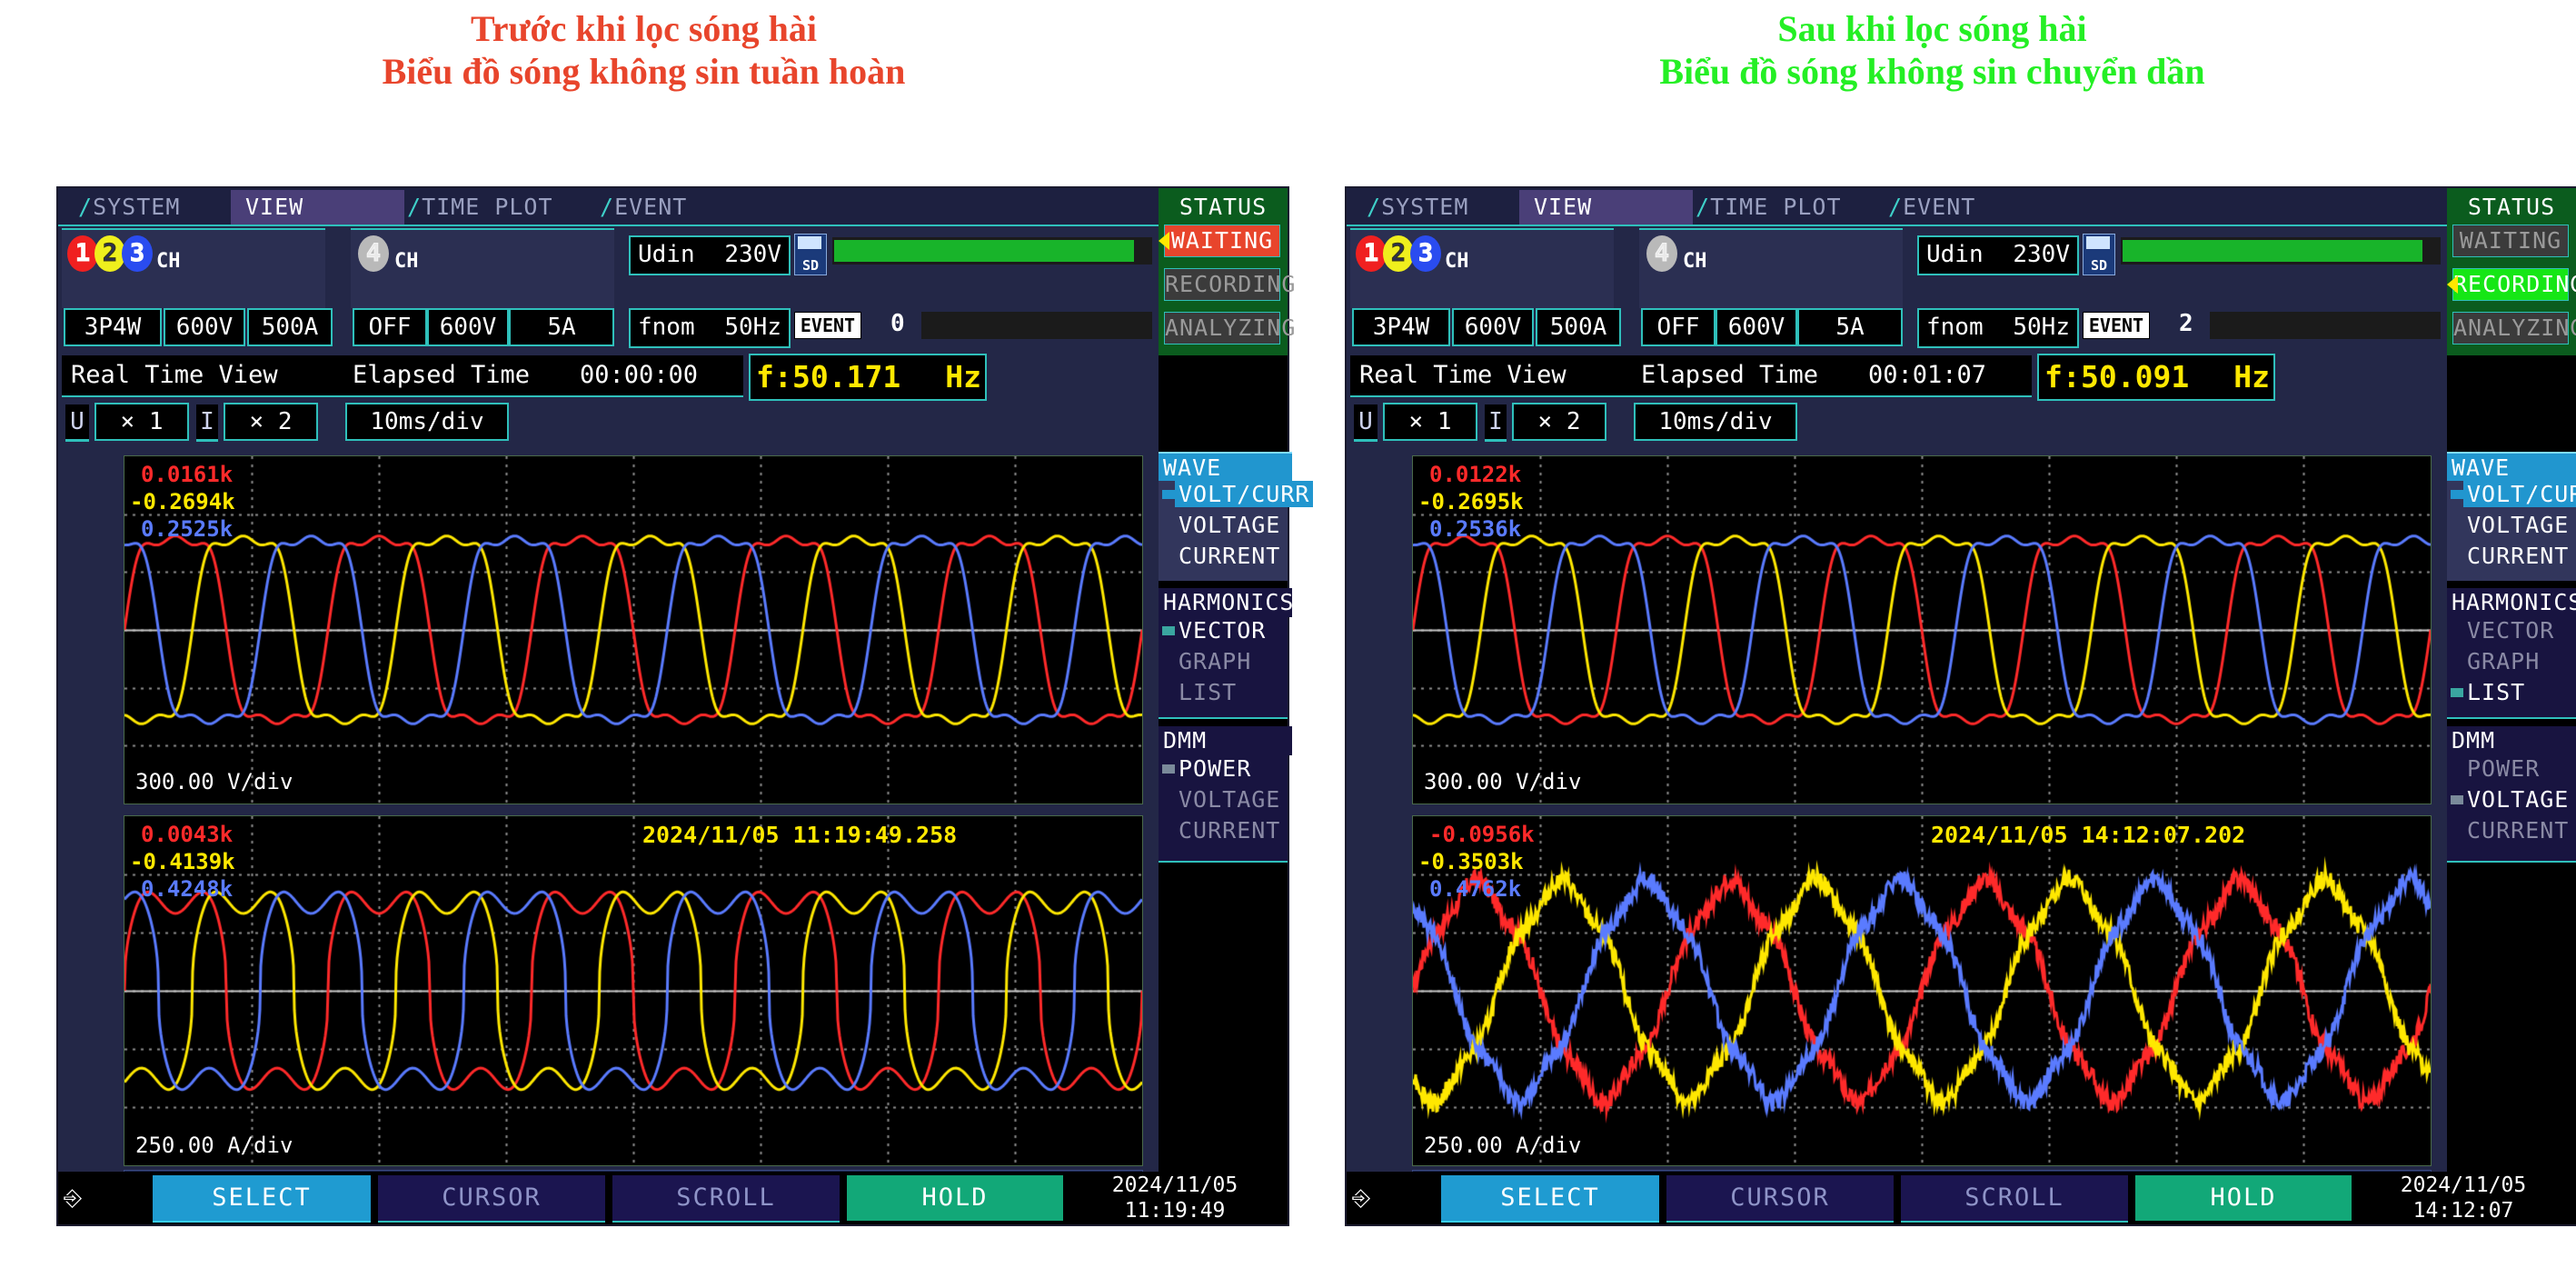  What do you see at coordinates (633, 629) in the screenshot?
I see `voltage-graph-left: 0.0161k -0.2694k 0.2525k 300.00 V/div` at bounding box center [633, 629].